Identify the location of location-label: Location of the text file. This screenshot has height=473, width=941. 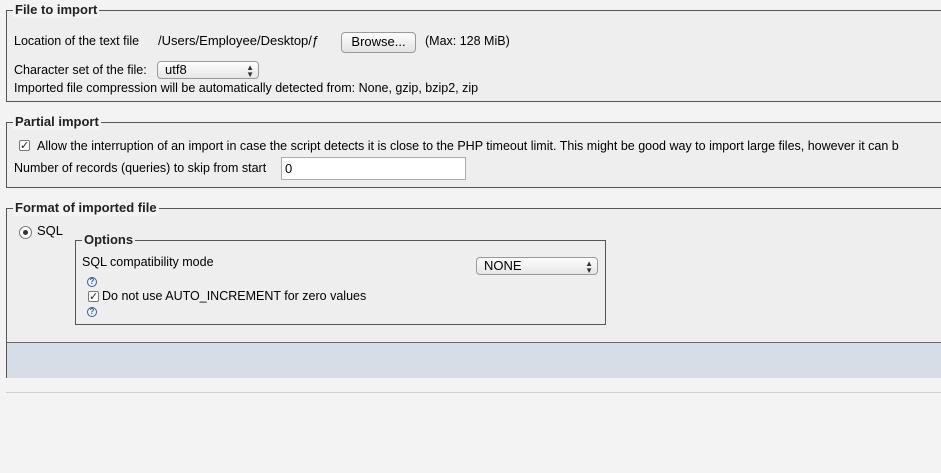
(77, 41).